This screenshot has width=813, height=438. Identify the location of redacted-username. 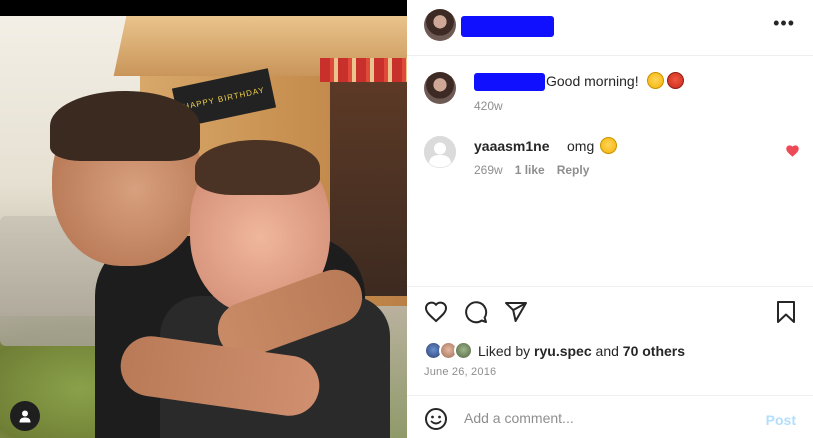
(507, 26).